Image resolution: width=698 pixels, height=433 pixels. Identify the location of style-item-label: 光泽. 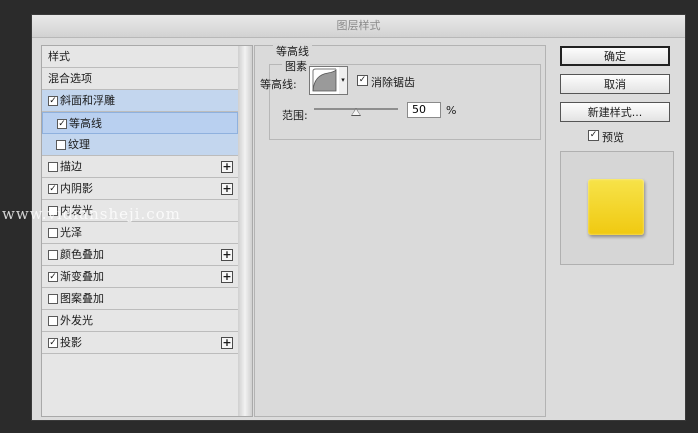
(71, 232).